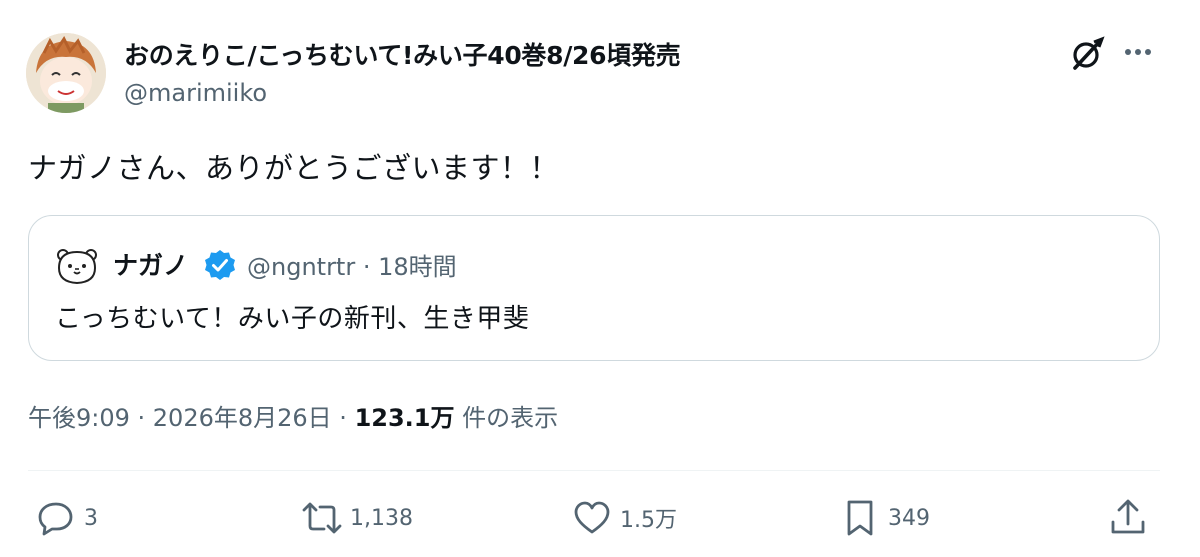 The image size is (1200, 557). I want to click on divider, so click(594, 470).